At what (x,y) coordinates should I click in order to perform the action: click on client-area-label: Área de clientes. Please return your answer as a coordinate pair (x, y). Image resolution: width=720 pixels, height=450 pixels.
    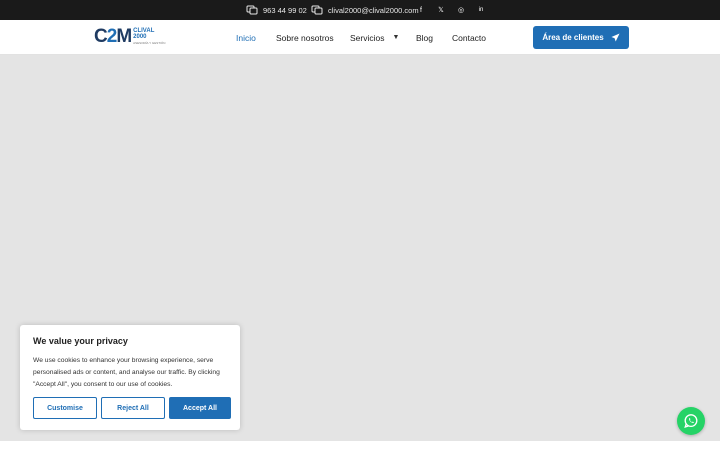
    Looking at the image, I should click on (573, 37).